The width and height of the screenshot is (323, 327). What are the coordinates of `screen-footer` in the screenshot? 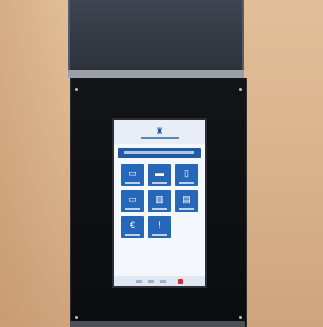 It's located at (159, 281).